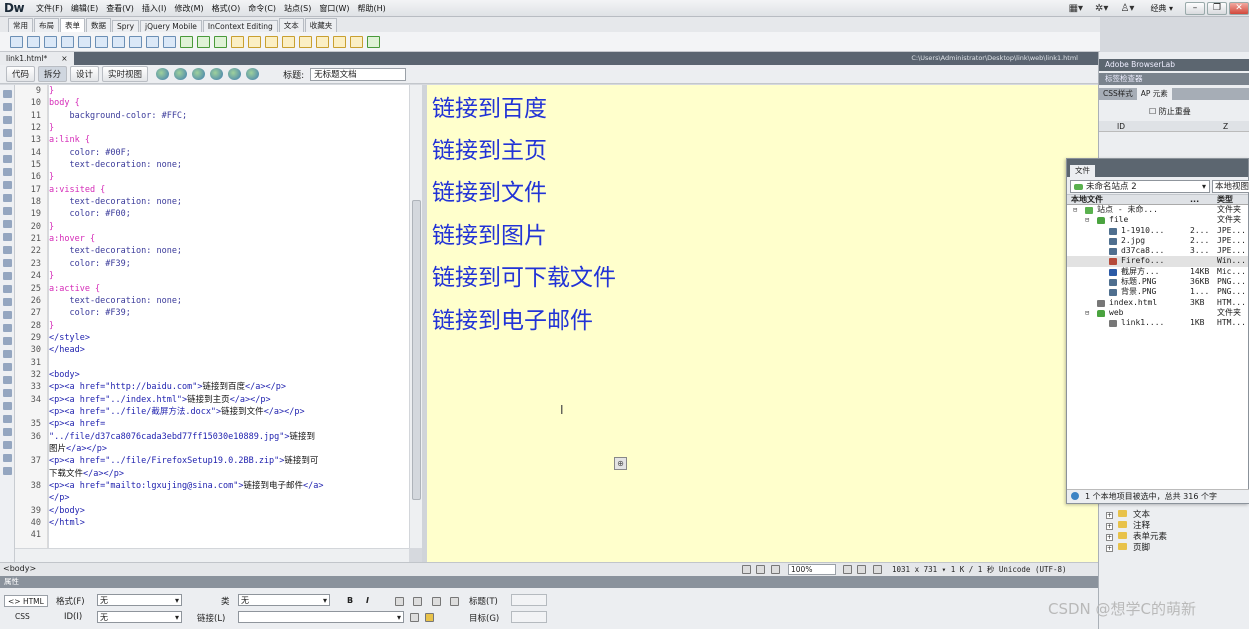  What do you see at coordinates (22, 617) in the screenshot?
I see `css-mode-button: CSS` at bounding box center [22, 617].